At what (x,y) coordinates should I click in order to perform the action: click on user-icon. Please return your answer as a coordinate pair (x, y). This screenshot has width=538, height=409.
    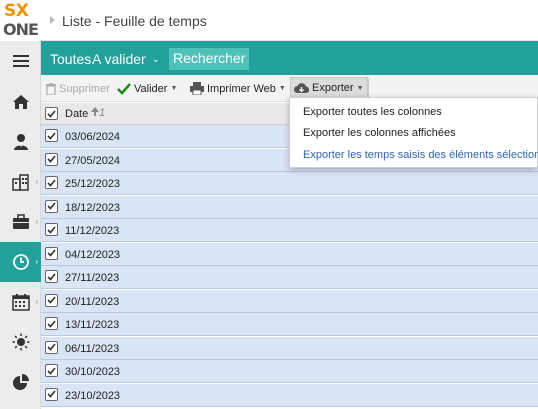
    Looking at the image, I should click on (20, 142).